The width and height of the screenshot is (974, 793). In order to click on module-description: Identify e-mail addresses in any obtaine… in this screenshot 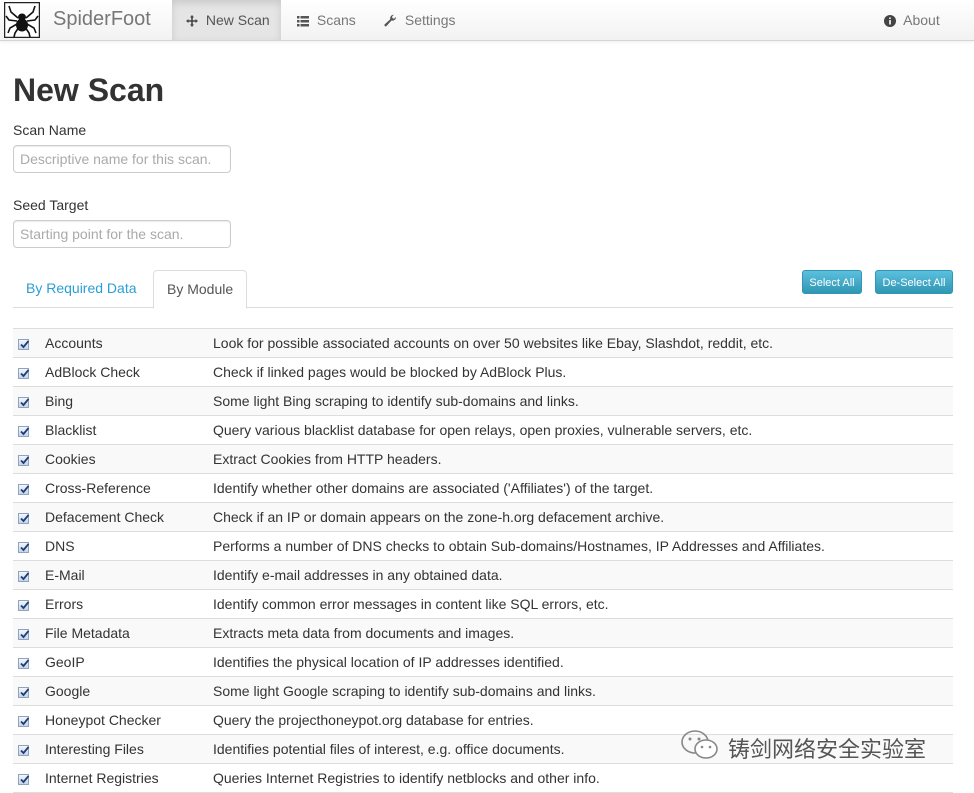, I will do `click(358, 575)`.